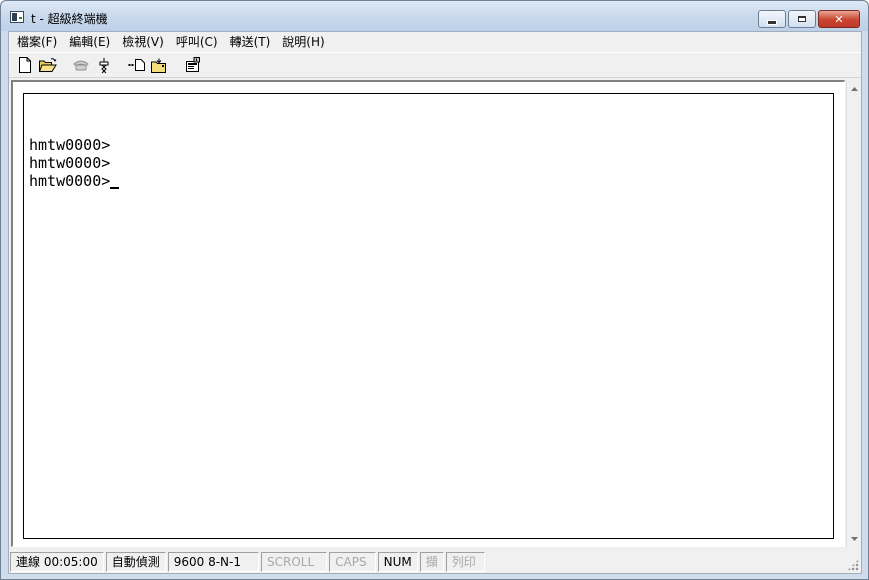 Image resolution: width=869 pixels, height=580 pixels. Describe the element at coordinates (853, 565) in the screenshot. I see `resize-grip` at that location.